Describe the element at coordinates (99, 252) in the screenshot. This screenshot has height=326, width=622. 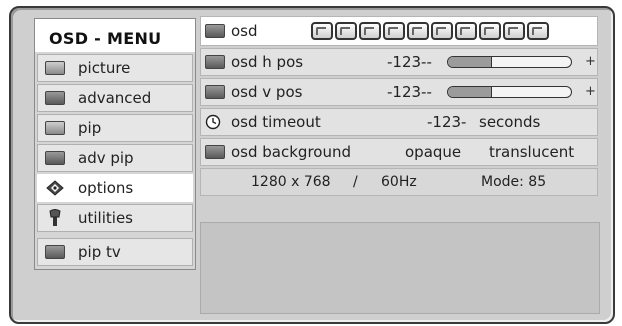
I see `menu-item-label: pip tv` at that location.